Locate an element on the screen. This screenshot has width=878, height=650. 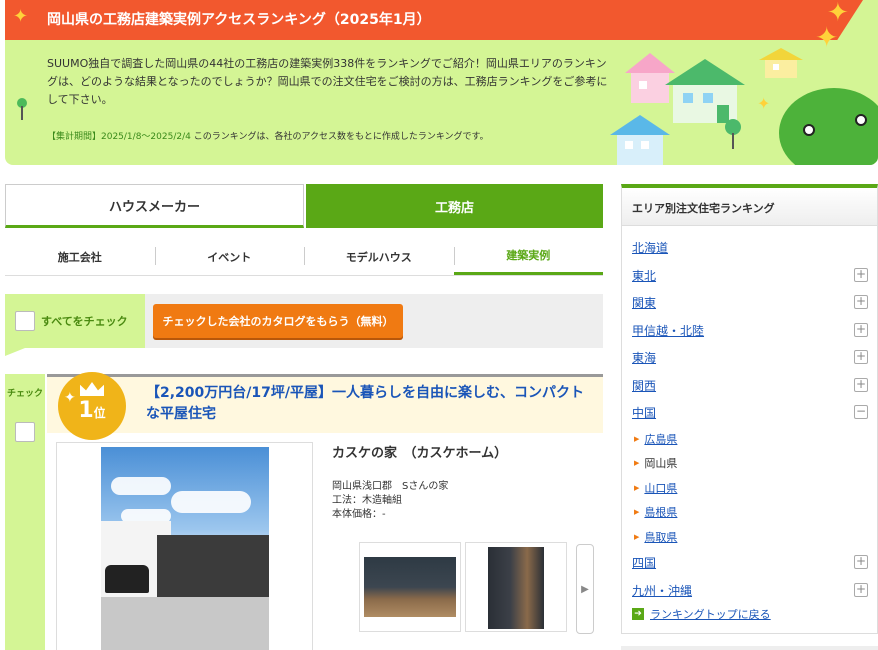
region-item: 東北 + is located at coordinates (752, 276).